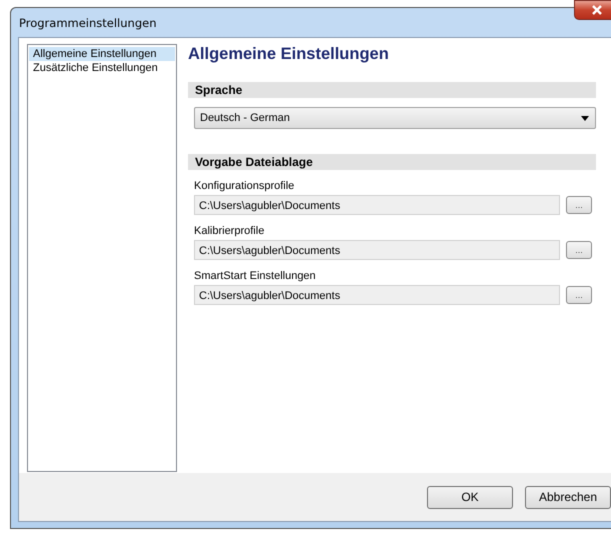  What do you see at coordinates (289, 55) in the screenshot?
I see `page-title: Allgemeine Einstellungen` at bounding box center [289, 55].